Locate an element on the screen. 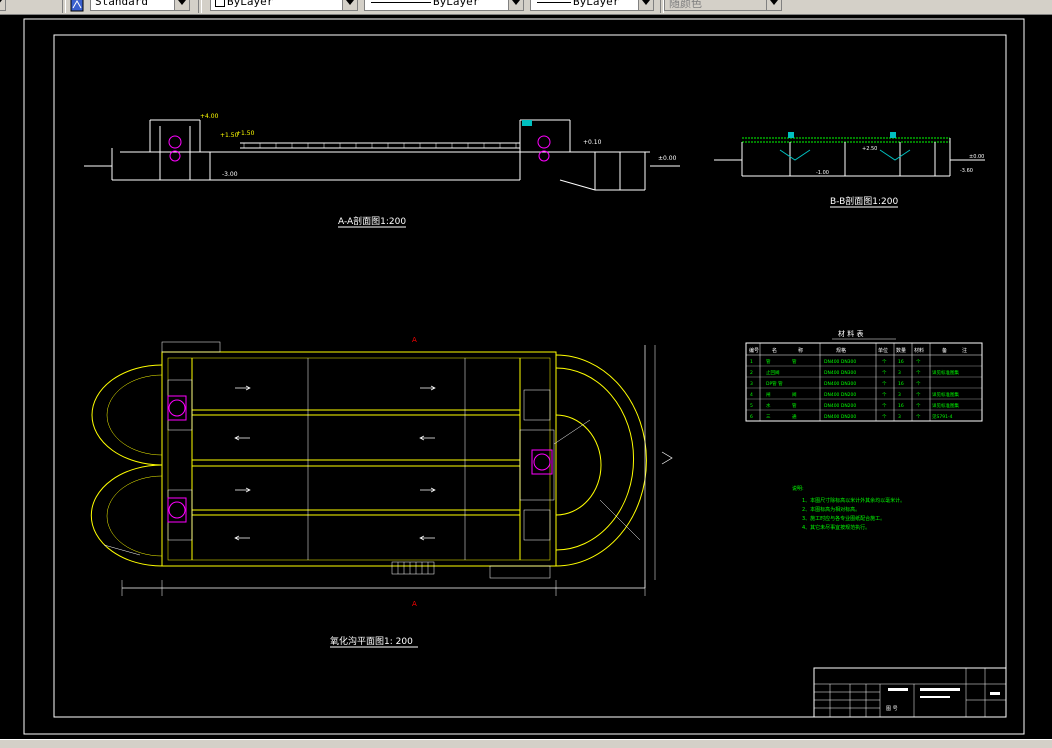  elevation-labels-aa: +4.00 +1.50 +1.50 -3.00 +0.10 ±0.00 is located at coordinates (438, 145).